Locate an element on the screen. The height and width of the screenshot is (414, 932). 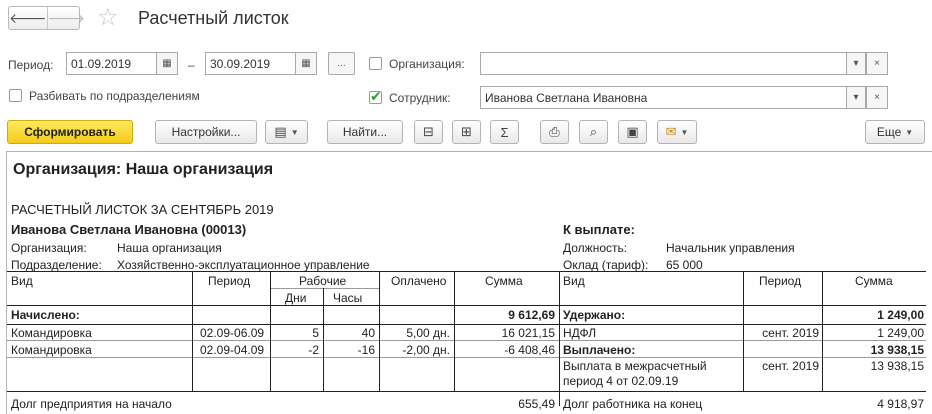
employee-checkbox is located at coordinates (375, 96).